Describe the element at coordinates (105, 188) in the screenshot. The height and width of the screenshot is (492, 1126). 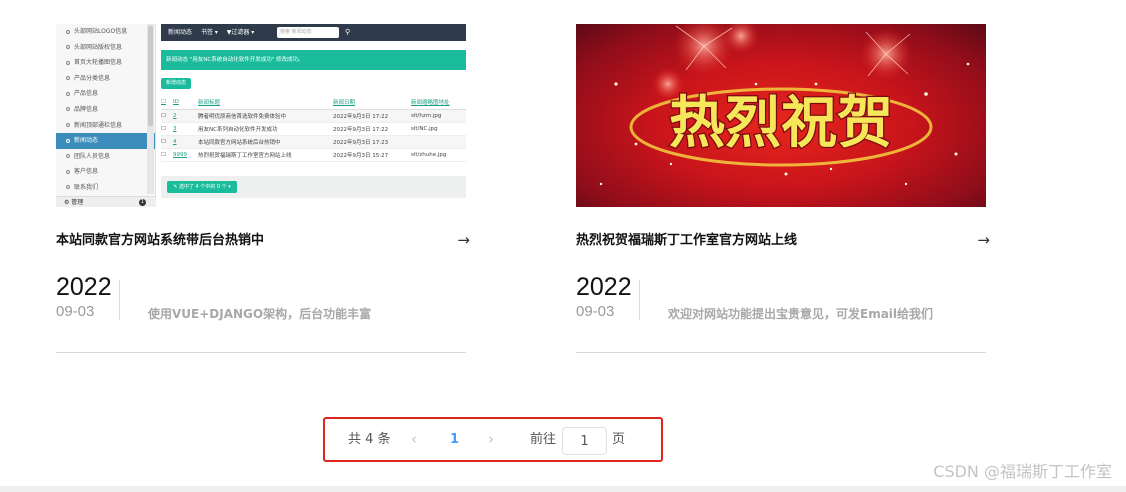
I see `admin-sidebar-item: 联系我们` at that location.